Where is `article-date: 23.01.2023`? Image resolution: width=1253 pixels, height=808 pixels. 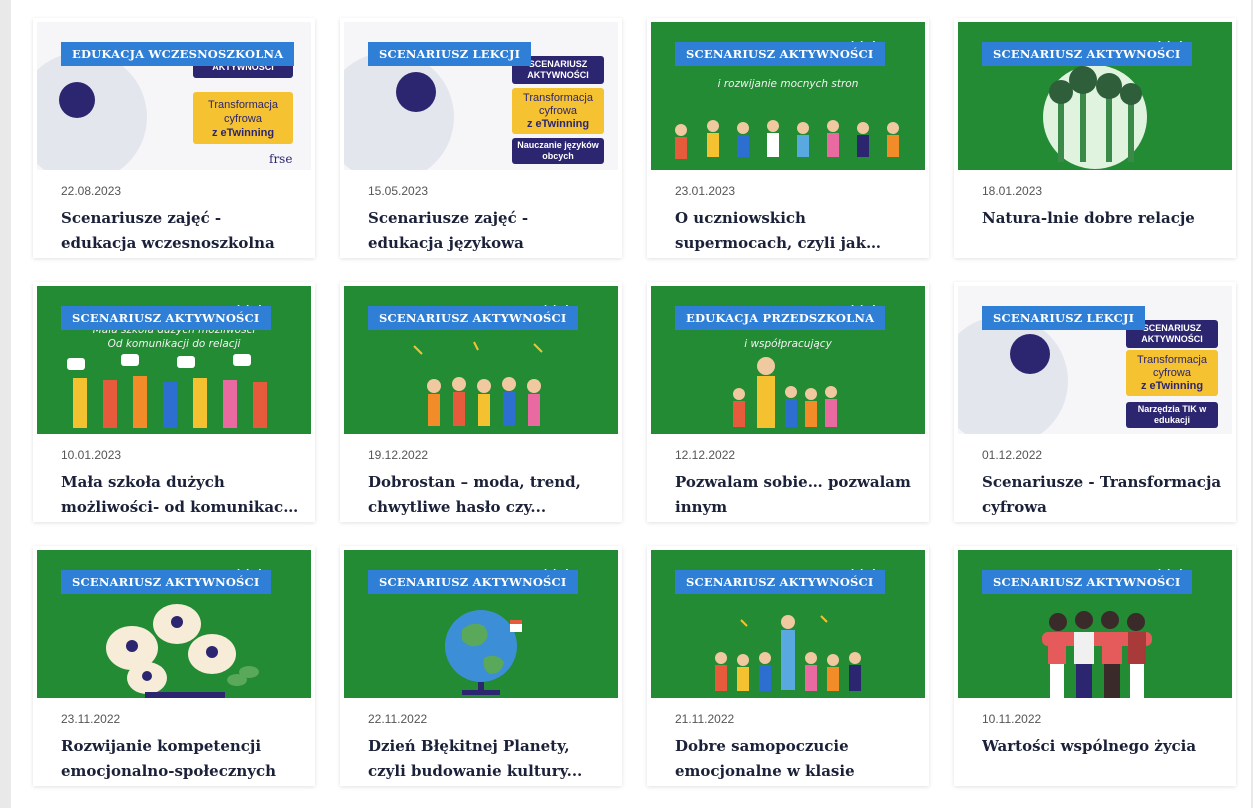
article-date: 23.01.2023 is located at coordinates (705, 191).